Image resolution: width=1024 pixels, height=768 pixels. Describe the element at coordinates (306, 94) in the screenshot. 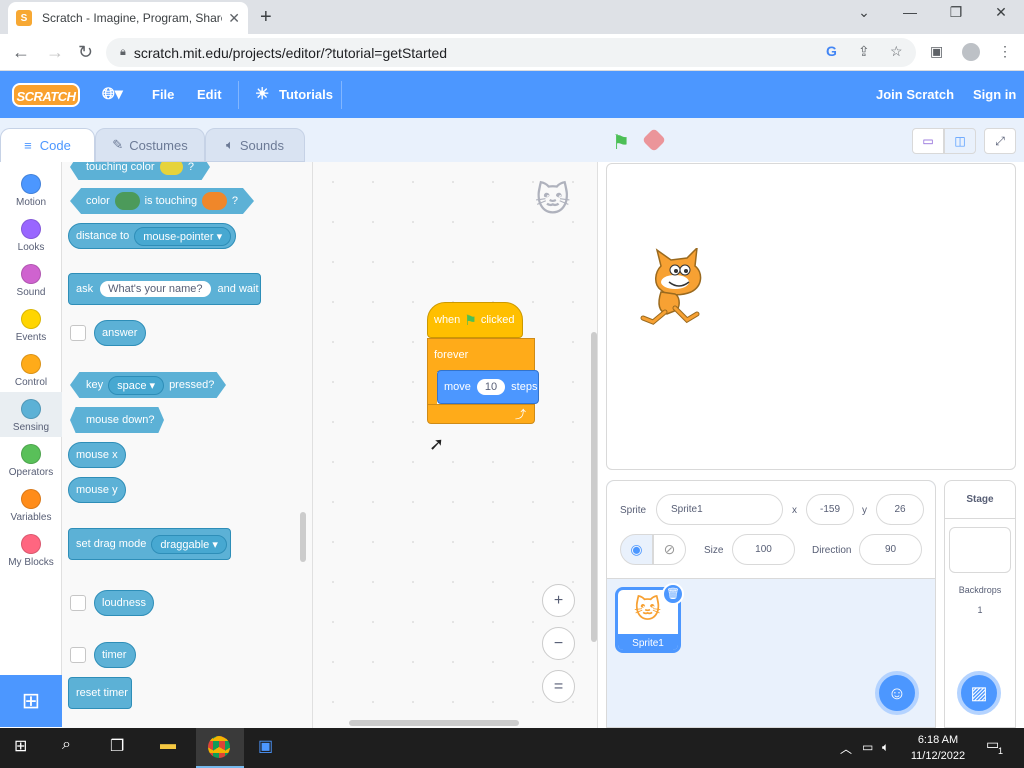

I see `tutorials-menu: Tutorials` at that location.